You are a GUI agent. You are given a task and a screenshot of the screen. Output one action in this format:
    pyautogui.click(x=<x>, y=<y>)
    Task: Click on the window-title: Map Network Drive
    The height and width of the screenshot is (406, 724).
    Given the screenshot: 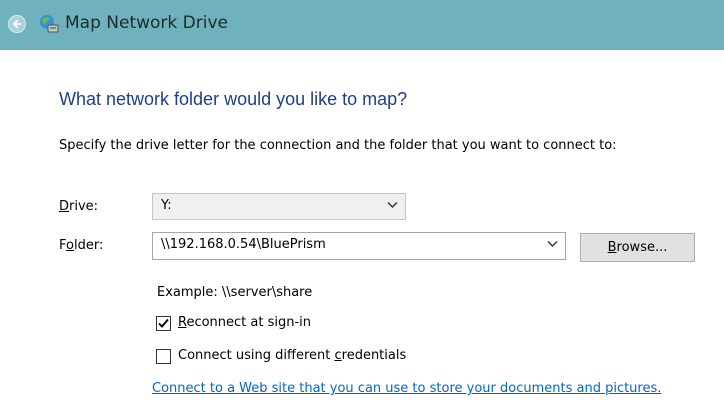 What is the action you would take?
    pyautogui.click(x=146, y=23)
    